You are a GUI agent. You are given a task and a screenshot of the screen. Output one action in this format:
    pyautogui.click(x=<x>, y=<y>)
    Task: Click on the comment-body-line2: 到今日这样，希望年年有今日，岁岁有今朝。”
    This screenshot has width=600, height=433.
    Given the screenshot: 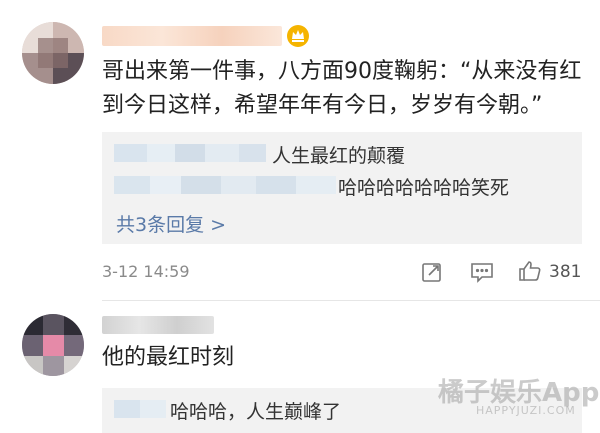 What is the action you would take?
    pyautogui.click(x=322, y=105)
    